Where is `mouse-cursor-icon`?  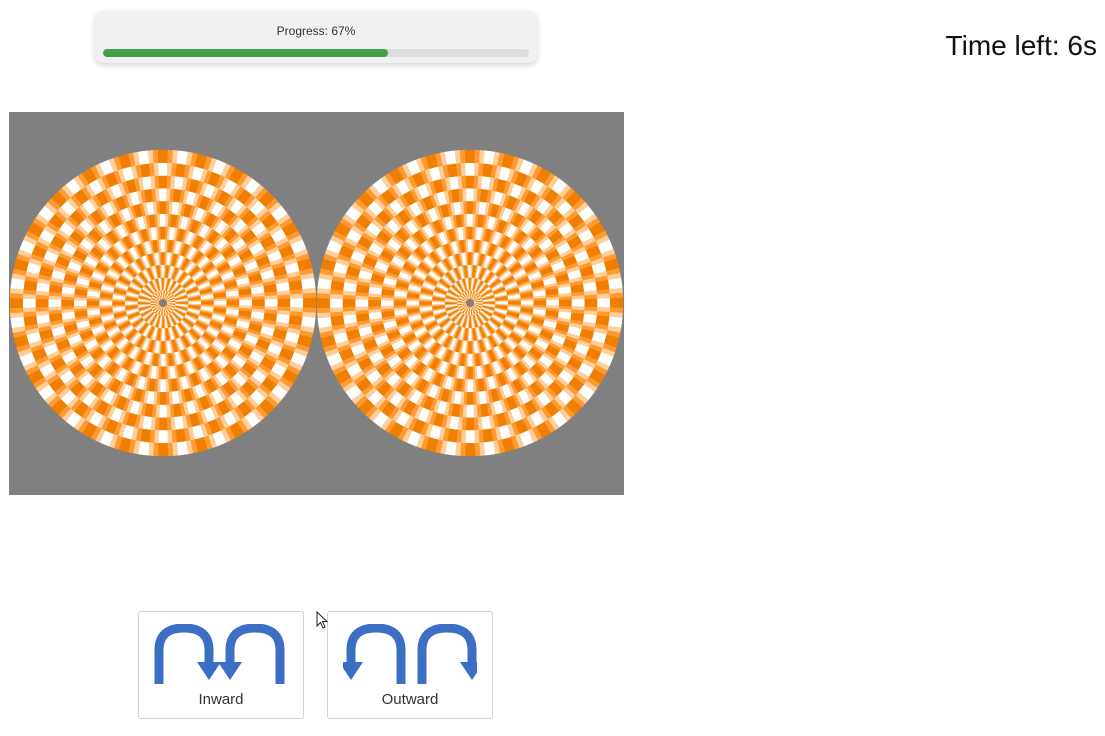 mouse-cursor-icon is located at coordinates (322, 620).